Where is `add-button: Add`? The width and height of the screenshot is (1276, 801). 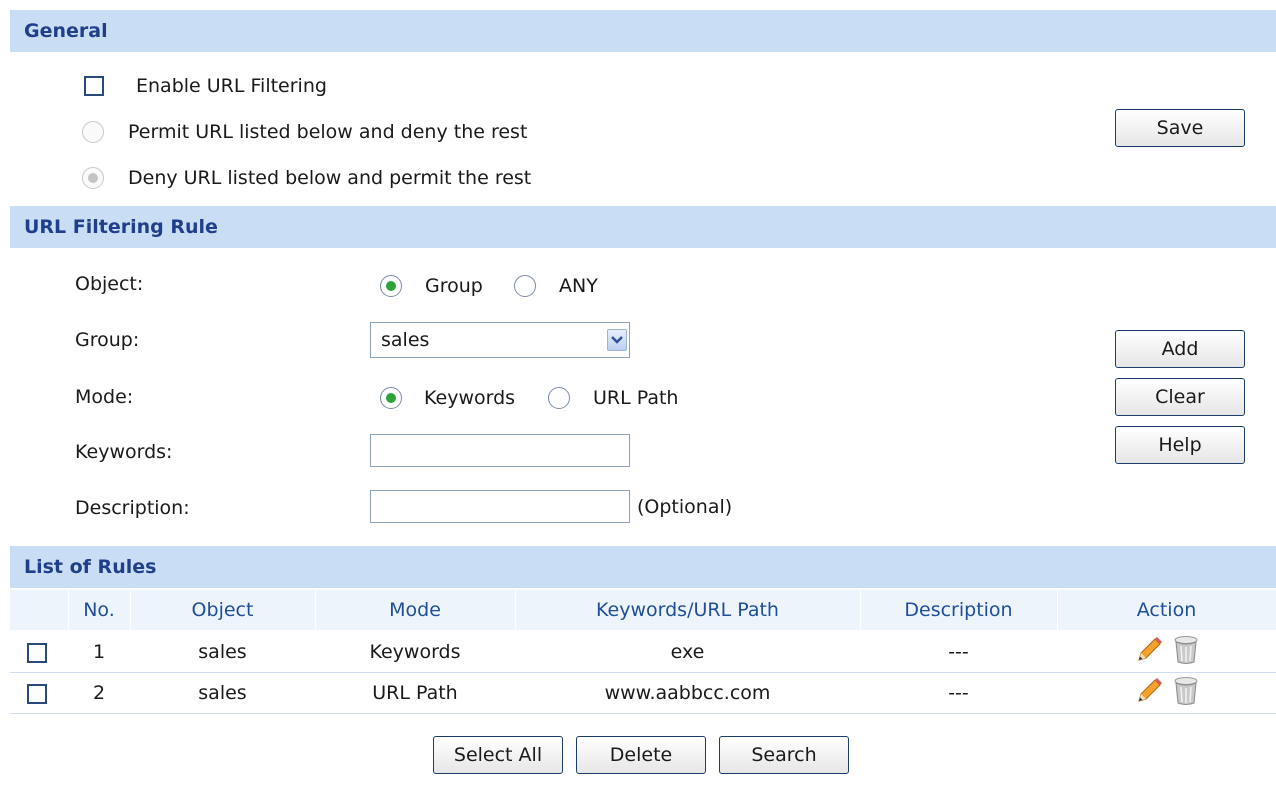 add-button: Add is located at coordinates (1180, 349).